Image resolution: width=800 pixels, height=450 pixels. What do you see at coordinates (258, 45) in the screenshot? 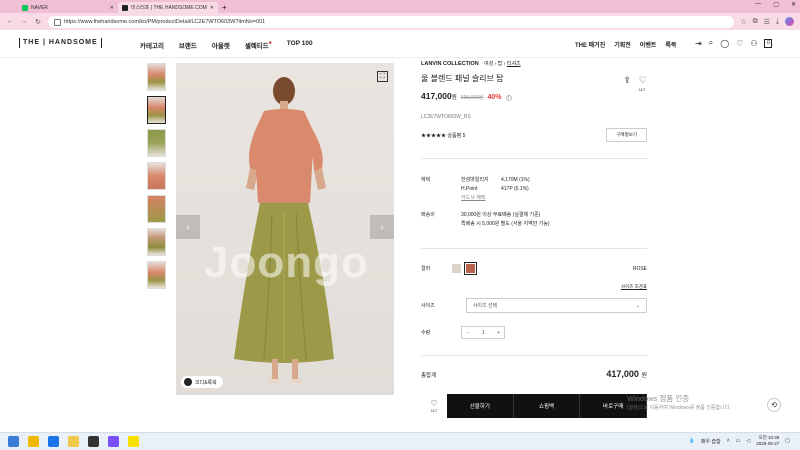
I see `nav-selected: 셀렉티드●` at bounding box center [258, 45].